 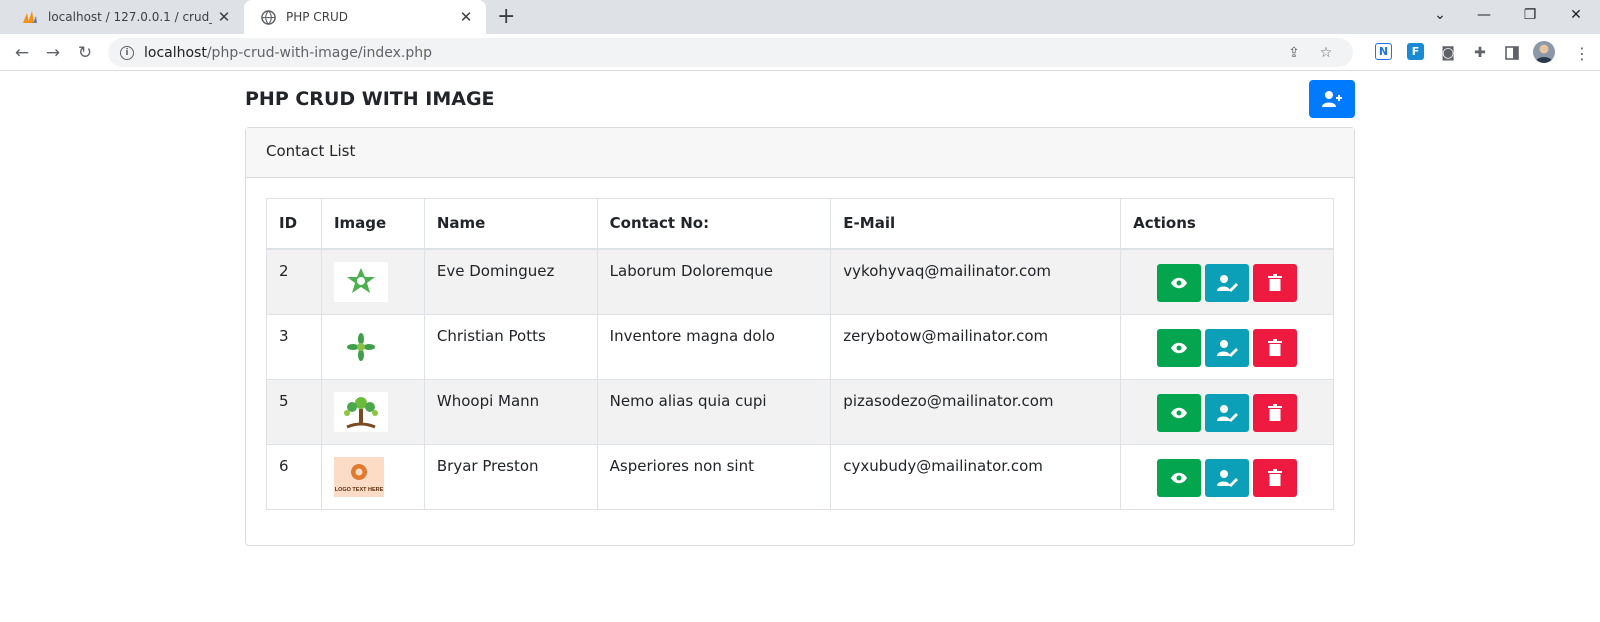 What do you see at coordinates (1530, 15) in the screenshot?
I see `restore-icon: ❐` at bounding box center [1530, 15].